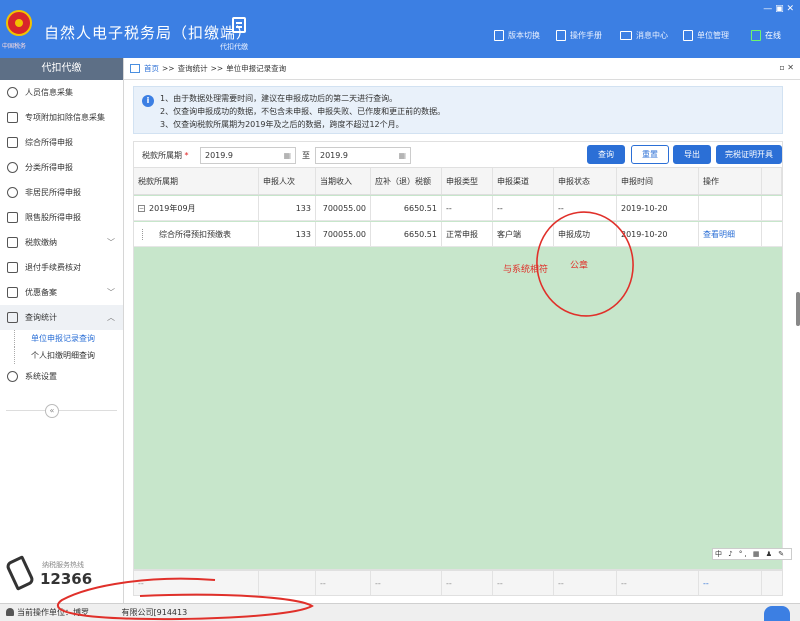  What do you see at coordinates (585, 181) in the screenshot?
I see `column-header: 申报状态` at bounding box center [585, 181].